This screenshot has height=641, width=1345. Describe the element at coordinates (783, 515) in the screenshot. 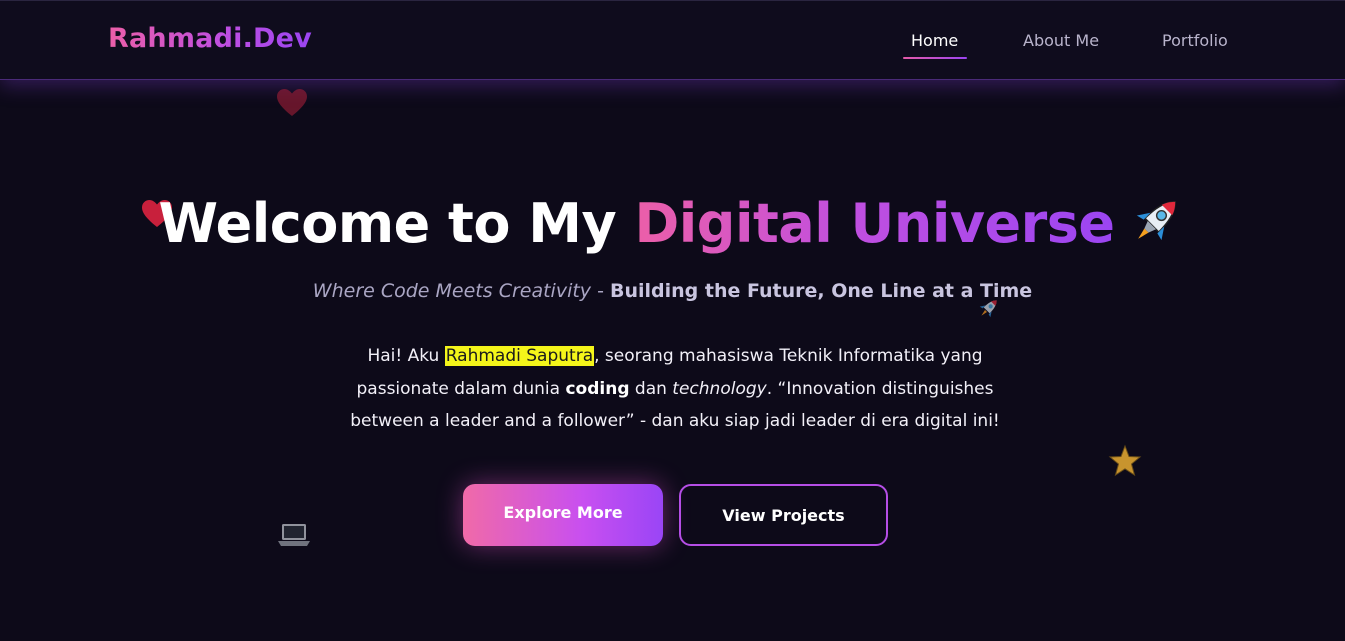

I see `view-projects-button: View Projects` at that location.